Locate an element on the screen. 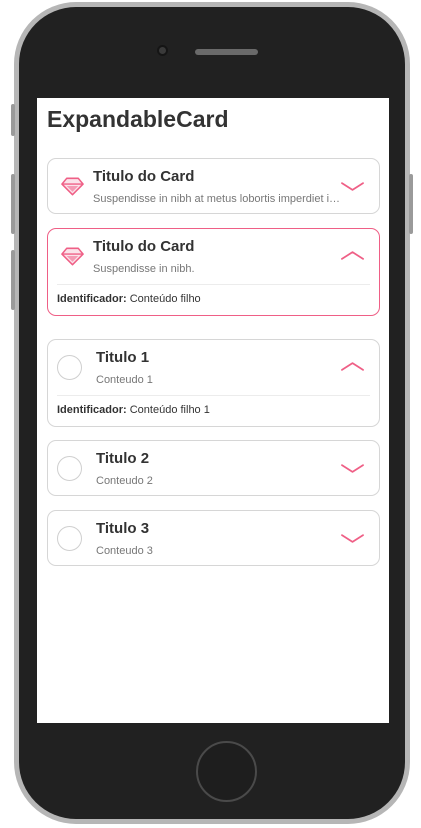  earpiece-speaker is located at coordinates (226, 52).